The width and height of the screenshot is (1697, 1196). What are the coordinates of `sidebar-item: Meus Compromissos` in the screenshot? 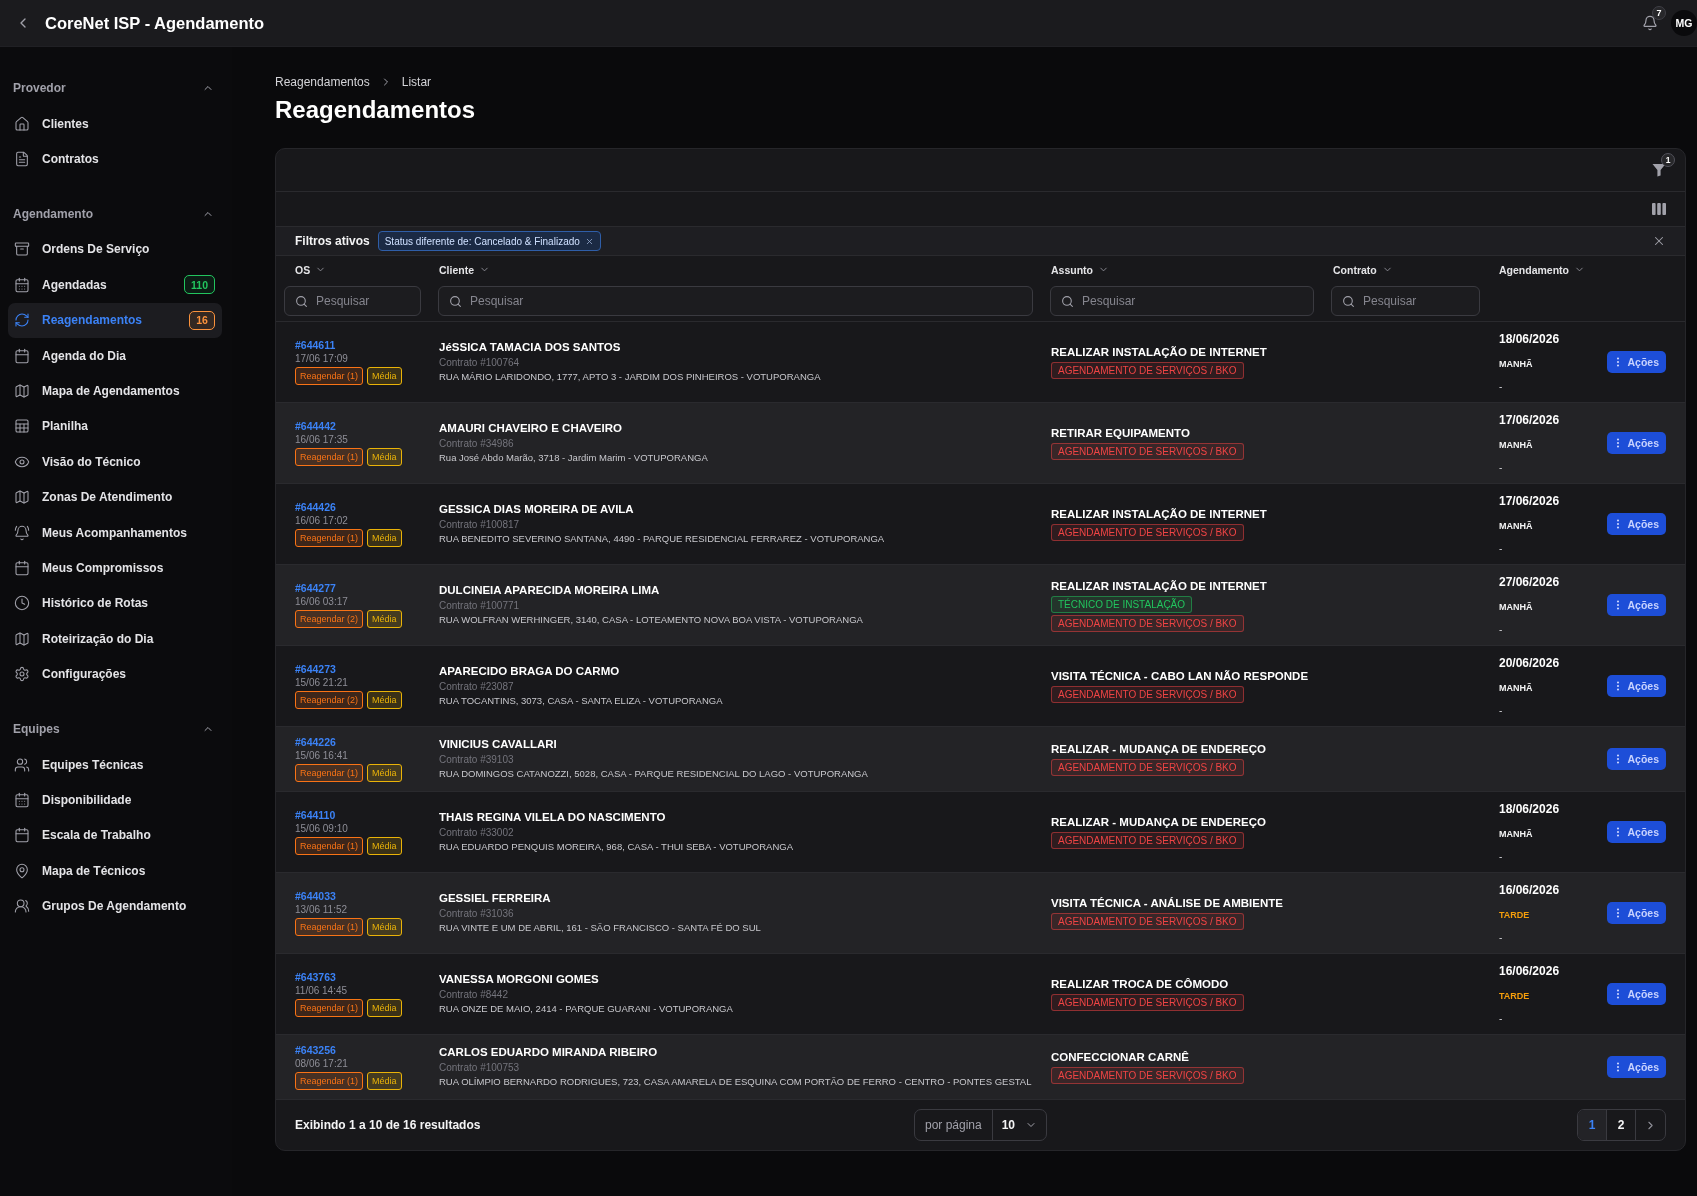 It's located at (115, 568).